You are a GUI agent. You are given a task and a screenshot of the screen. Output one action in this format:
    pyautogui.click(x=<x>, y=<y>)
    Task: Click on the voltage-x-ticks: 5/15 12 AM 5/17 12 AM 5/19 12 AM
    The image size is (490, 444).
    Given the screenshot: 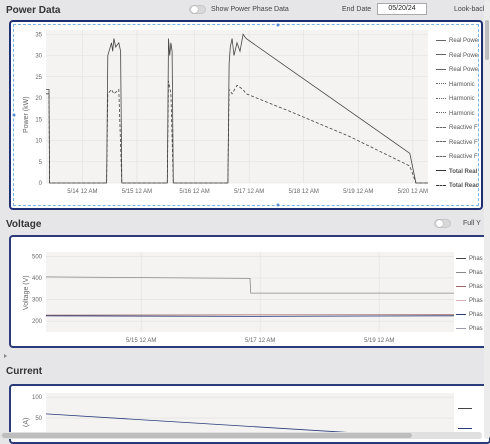 What is the action you would take?
    pyautogui.click(x=260, y=341)
    